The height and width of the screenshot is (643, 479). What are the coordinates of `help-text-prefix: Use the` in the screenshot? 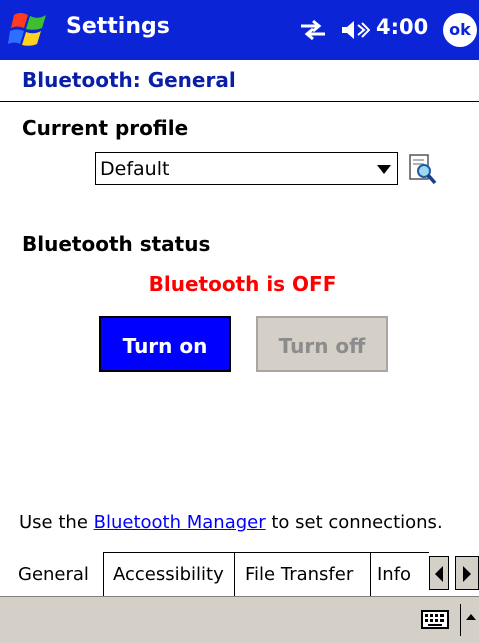 It's located at (56, 522).